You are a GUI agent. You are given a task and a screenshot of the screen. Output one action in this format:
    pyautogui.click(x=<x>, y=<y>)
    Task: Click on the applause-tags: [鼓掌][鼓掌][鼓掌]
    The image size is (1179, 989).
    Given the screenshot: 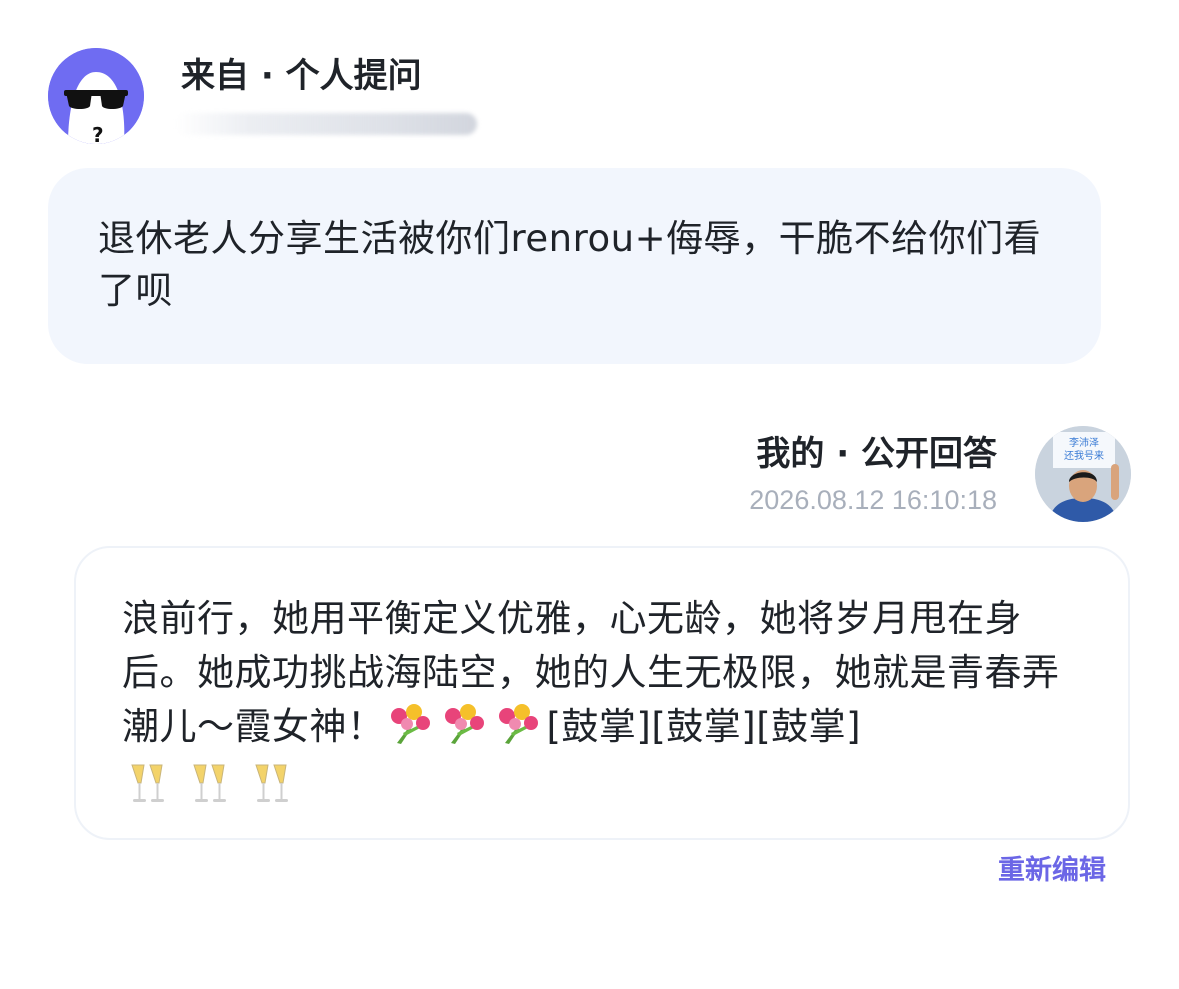 What is the action you would take?
    pyautogui.click(x=704, y=726)
    